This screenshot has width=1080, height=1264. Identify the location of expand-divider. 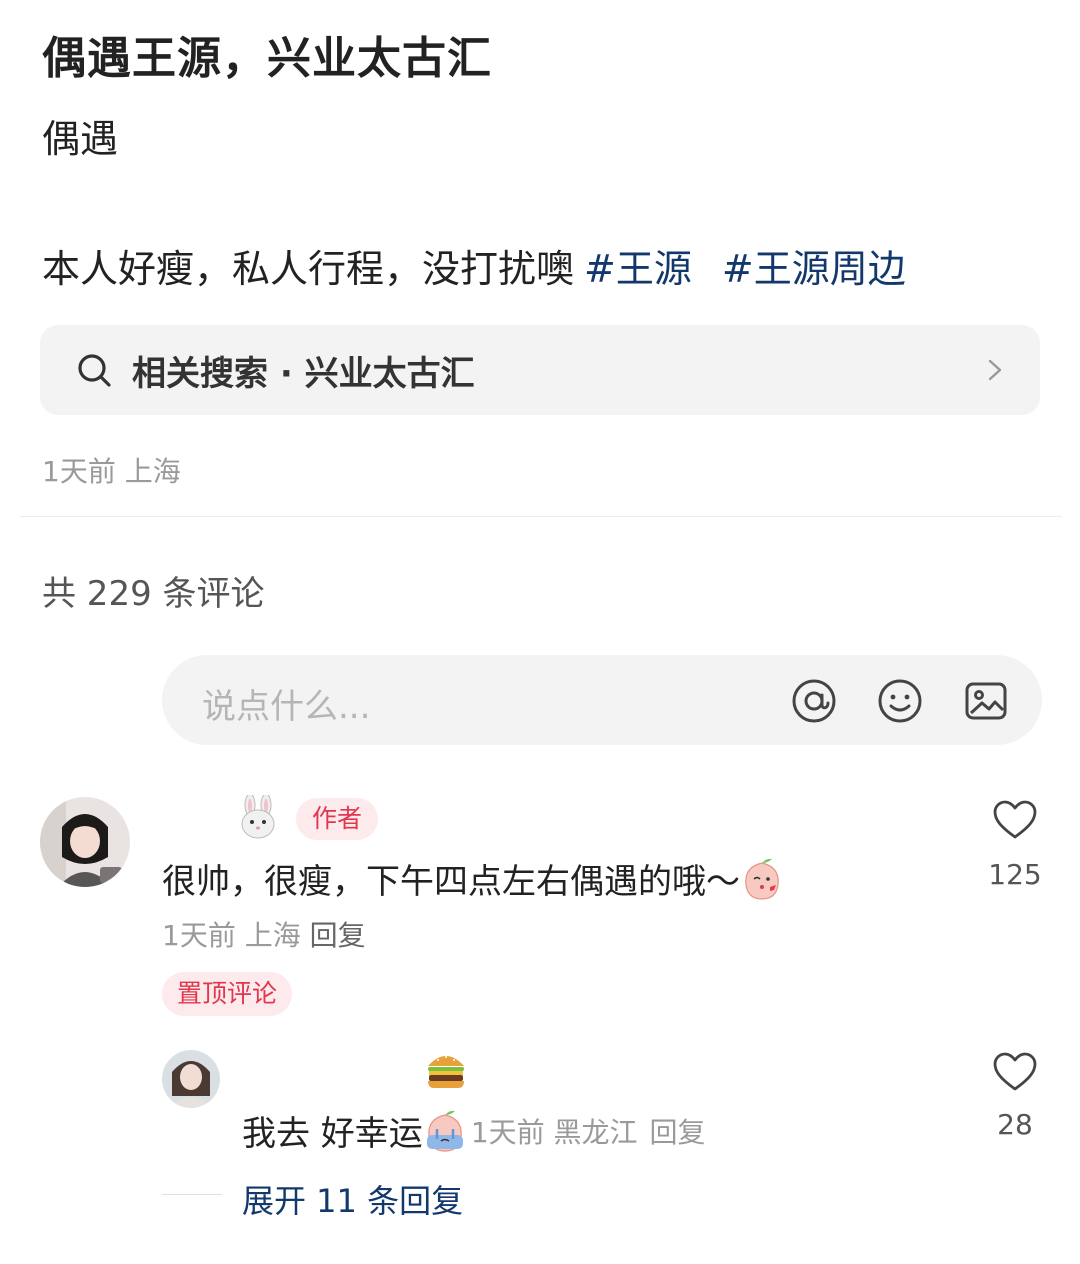
(192, 1194).